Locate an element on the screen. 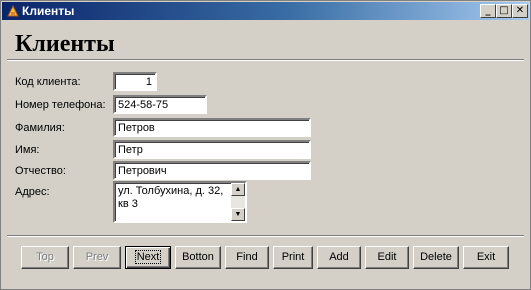 Image resolution: width=531 pixels, height=290 pixels. add-button: Add is located at coordinates (339, 257).